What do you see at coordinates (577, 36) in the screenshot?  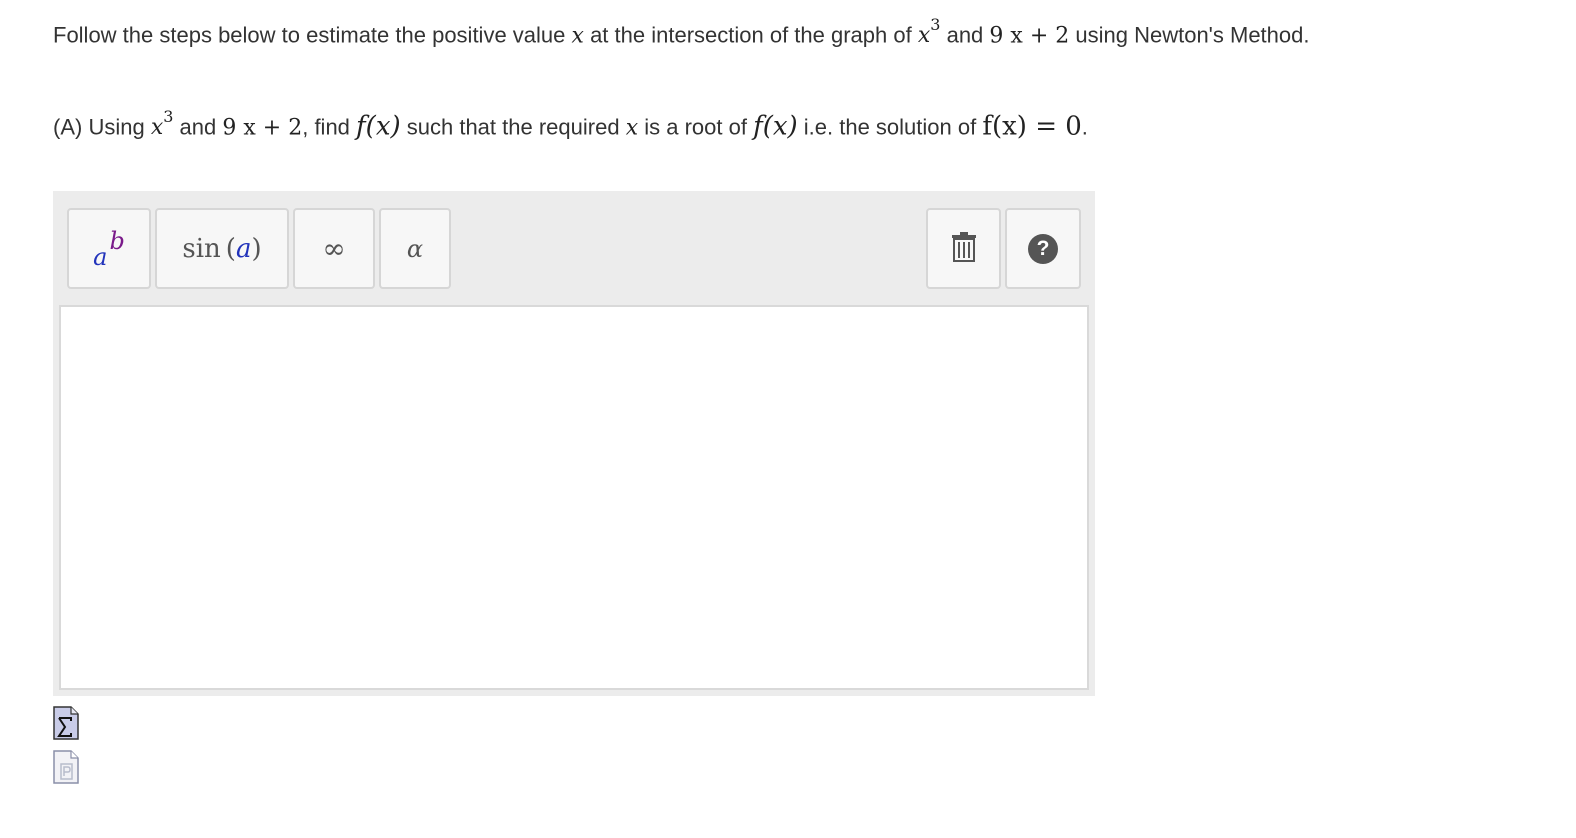 I see `intro-variable: x` at bounding box center [577, 36].